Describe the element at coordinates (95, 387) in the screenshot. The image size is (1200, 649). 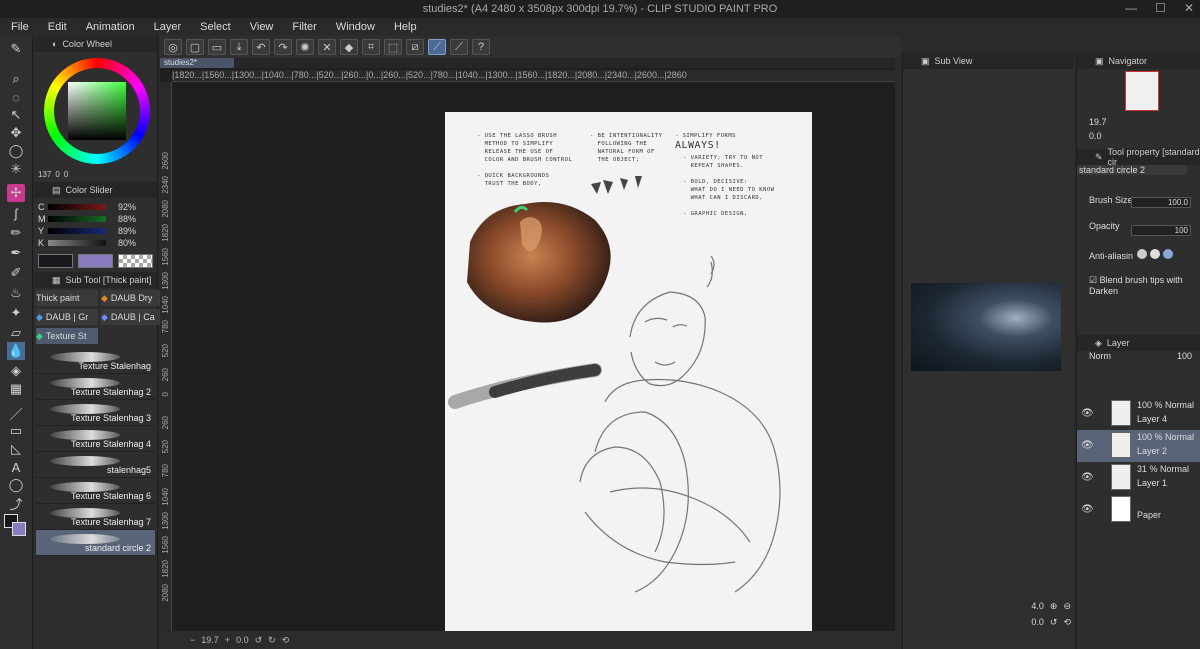
I see `brush-item: Texture Stalenhag 2` at that location.